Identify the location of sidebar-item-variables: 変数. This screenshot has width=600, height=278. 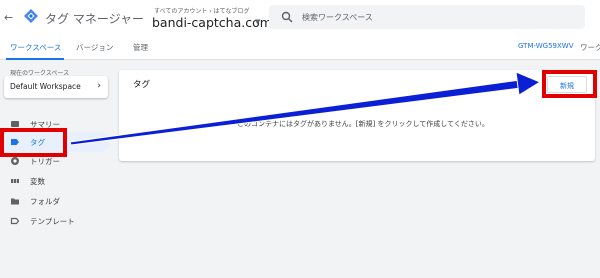
(55, 181).